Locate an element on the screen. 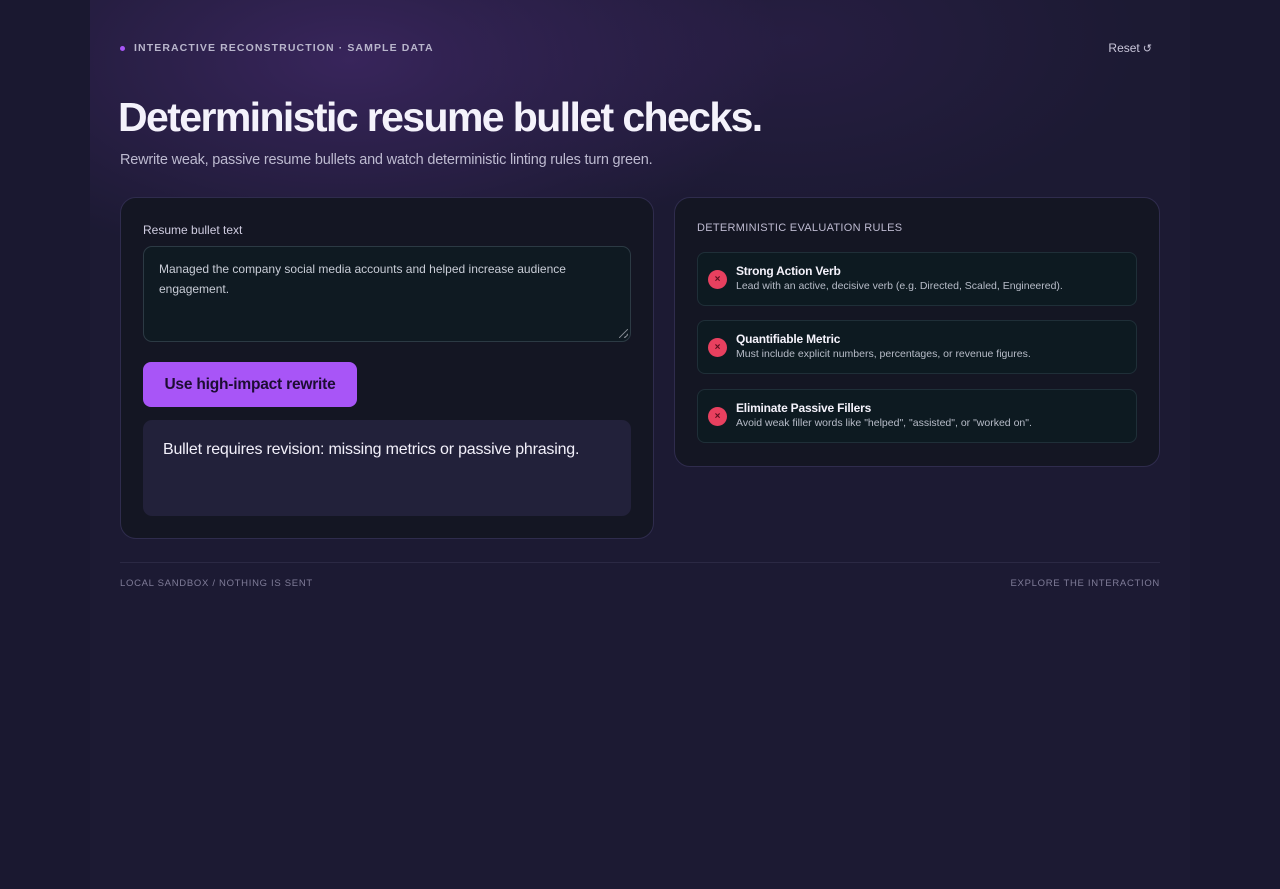  reset-label: Reset is located at coordinates (1124, 48).